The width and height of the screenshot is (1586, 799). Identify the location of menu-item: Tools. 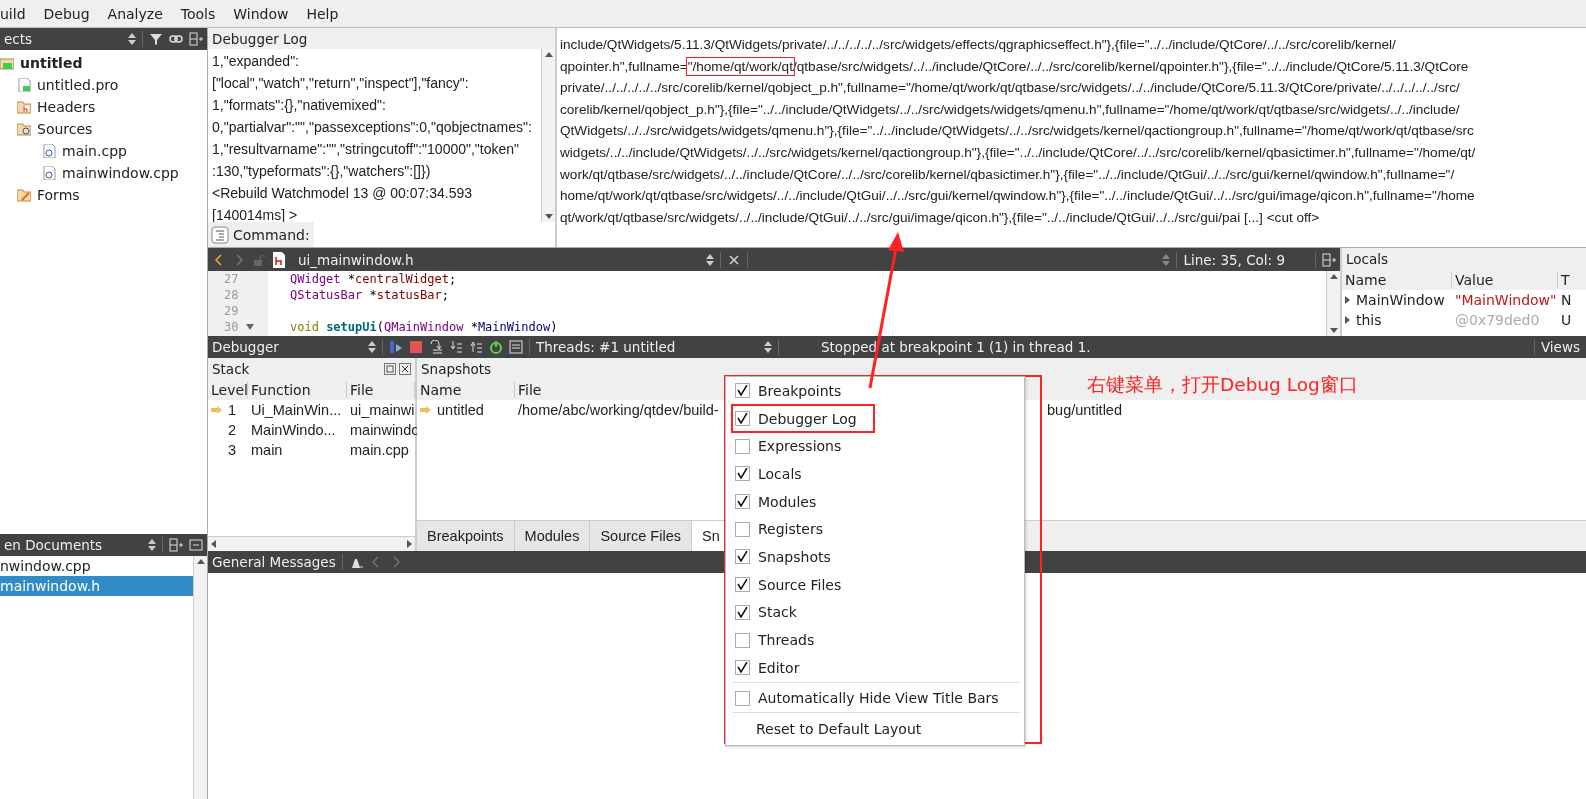
(198, 13).